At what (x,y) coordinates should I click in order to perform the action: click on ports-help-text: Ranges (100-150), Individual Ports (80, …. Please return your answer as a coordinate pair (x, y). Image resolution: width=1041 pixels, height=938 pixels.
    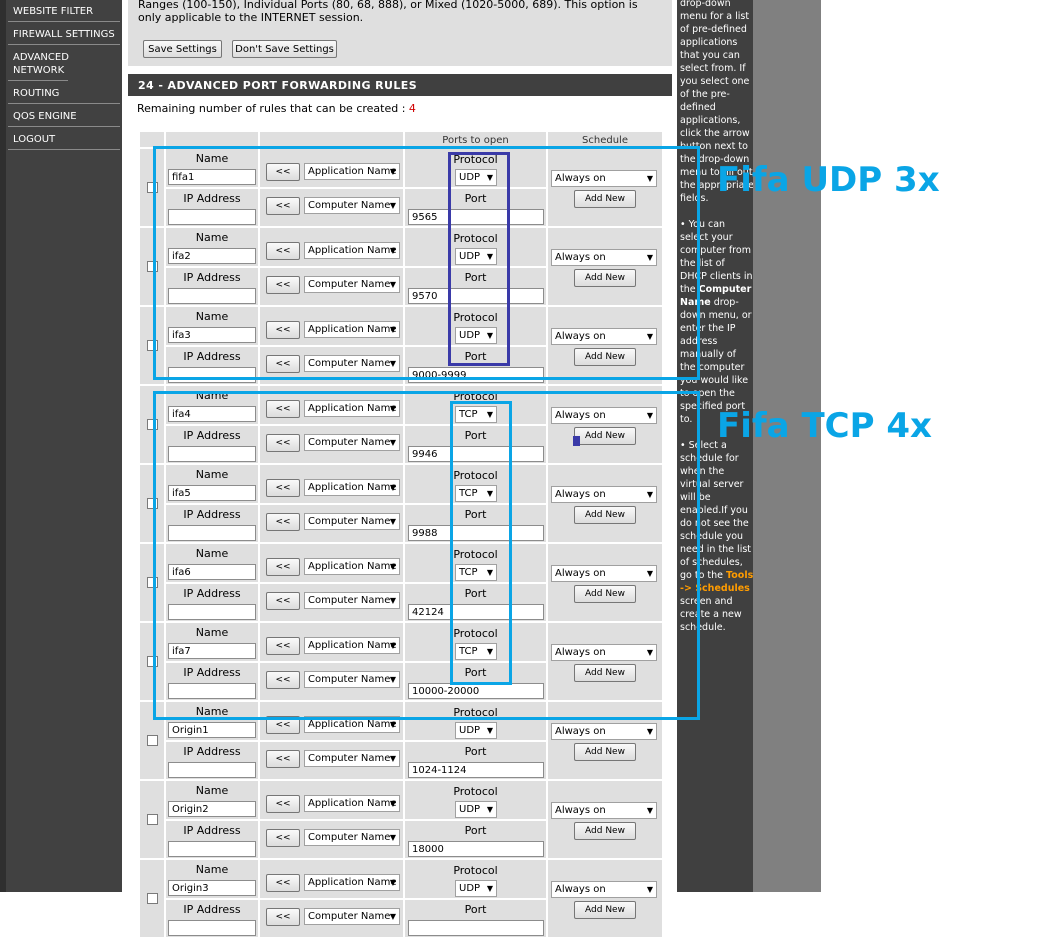
    Looking at the image, I should click on (388, 12).